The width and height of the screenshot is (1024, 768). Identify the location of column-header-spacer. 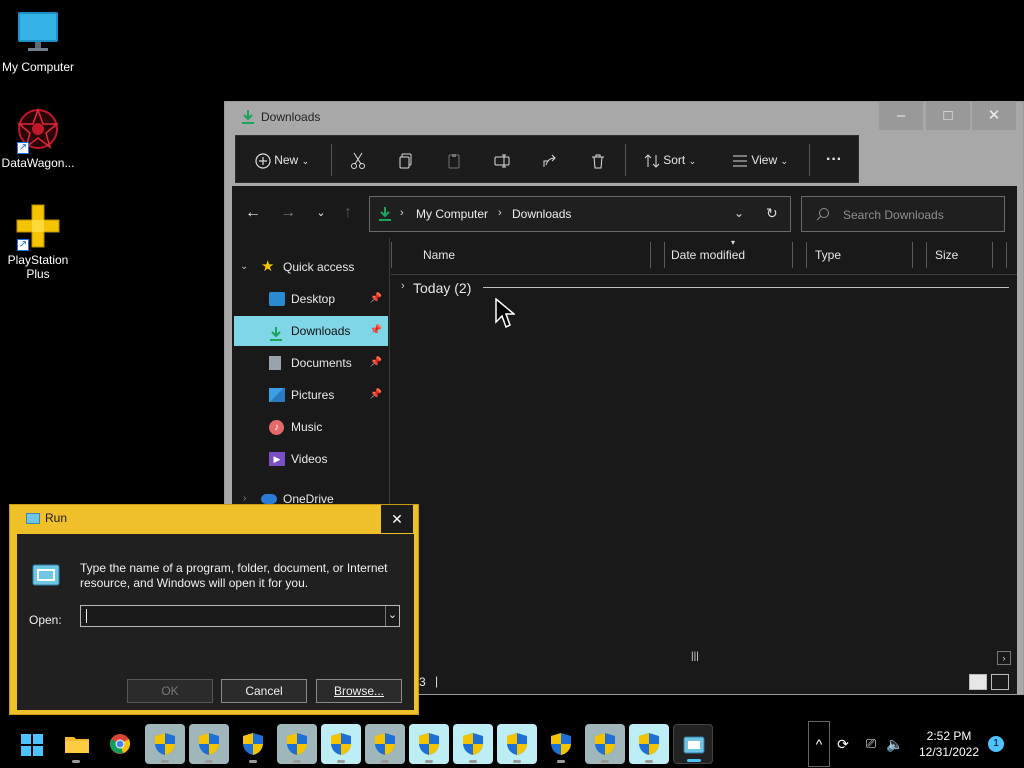
(800, 255).